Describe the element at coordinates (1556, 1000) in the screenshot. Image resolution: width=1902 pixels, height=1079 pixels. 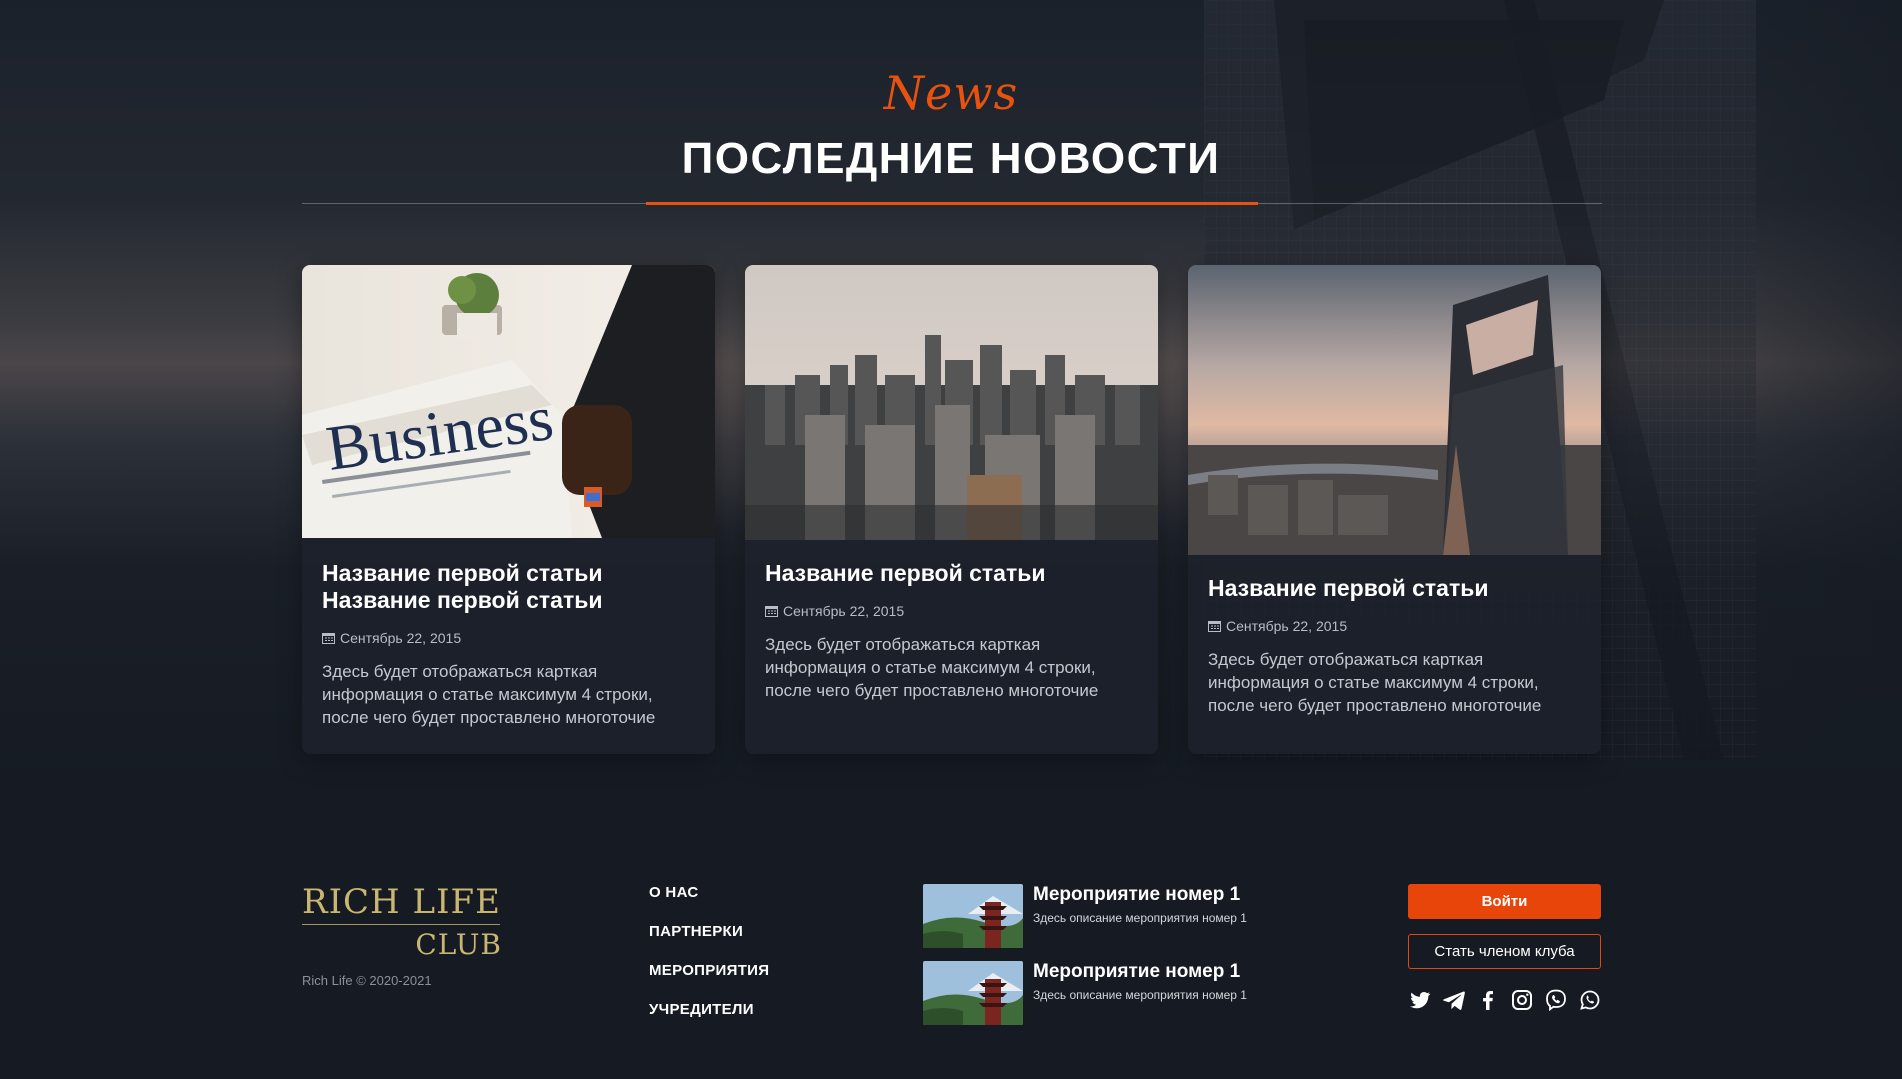
I see `viber-icon` at that location.